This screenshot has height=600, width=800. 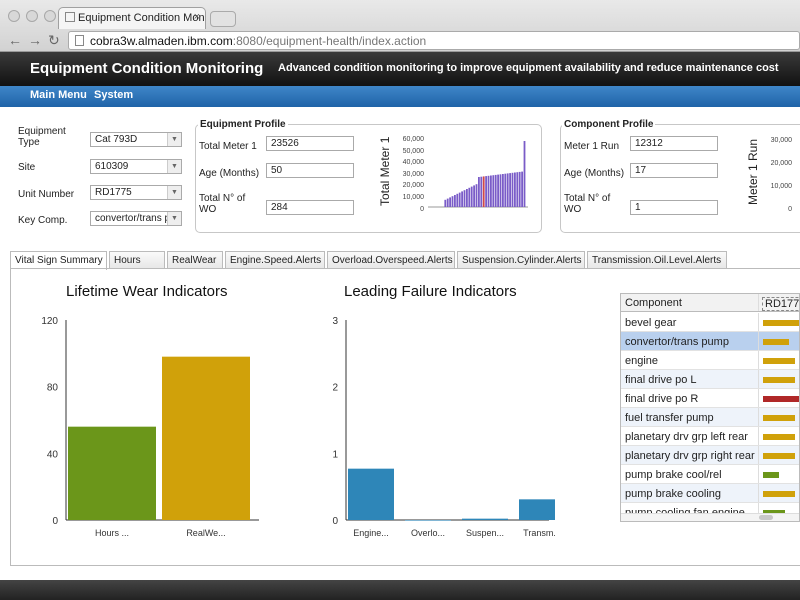 I want to click on component-column-header: Component, so click(x=653, y=303).